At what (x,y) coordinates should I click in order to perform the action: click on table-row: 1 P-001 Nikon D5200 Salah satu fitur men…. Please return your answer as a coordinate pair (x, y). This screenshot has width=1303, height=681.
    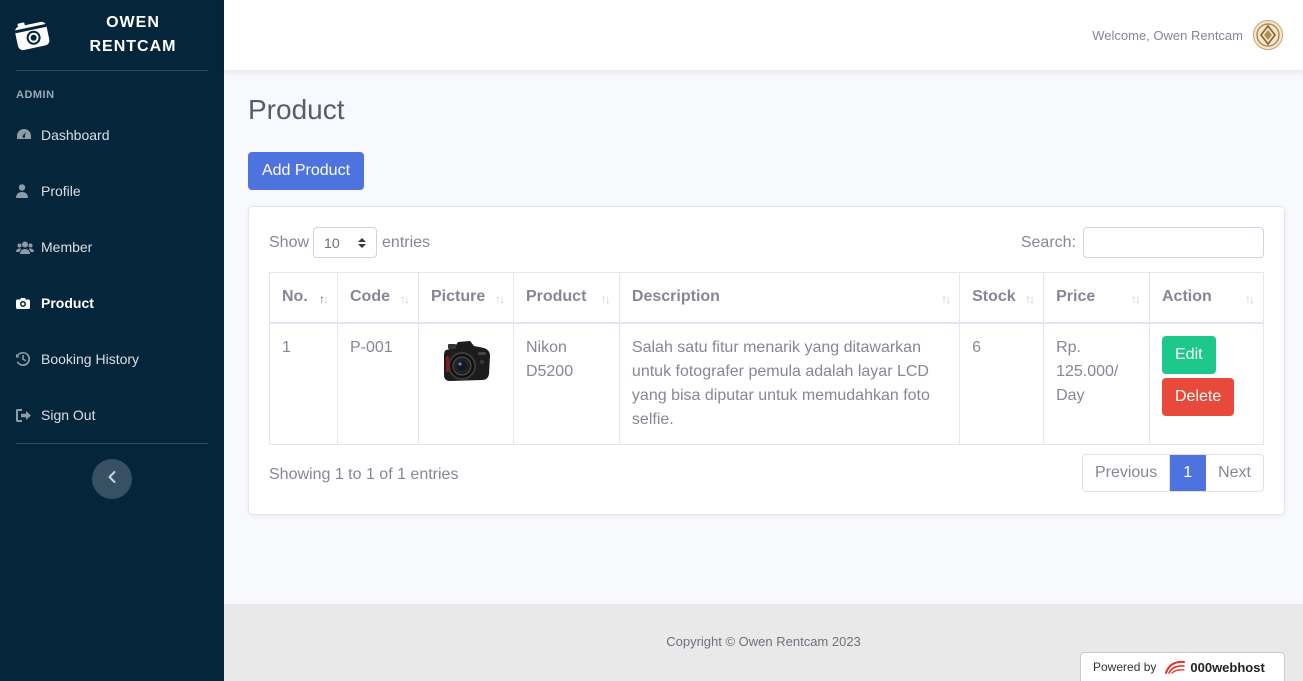
    Looking at the image, I should click on (766, 383).